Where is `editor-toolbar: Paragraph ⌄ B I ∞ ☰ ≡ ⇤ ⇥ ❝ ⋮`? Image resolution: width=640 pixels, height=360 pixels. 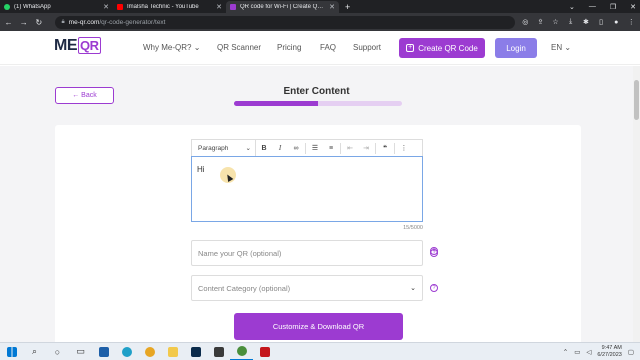
editor-toolbar: Paragraph ⌄ B I ∞ ☰ ≡ ⇤ ⇥ ❝ ⋮ is located at coordinates (307, 147).